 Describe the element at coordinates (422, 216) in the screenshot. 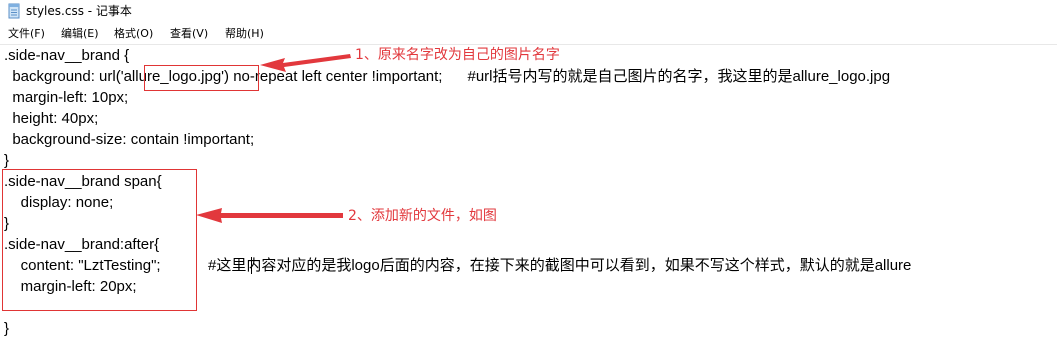

I see `annotation-note-2: 2、添加新的文件，如图` at that location.